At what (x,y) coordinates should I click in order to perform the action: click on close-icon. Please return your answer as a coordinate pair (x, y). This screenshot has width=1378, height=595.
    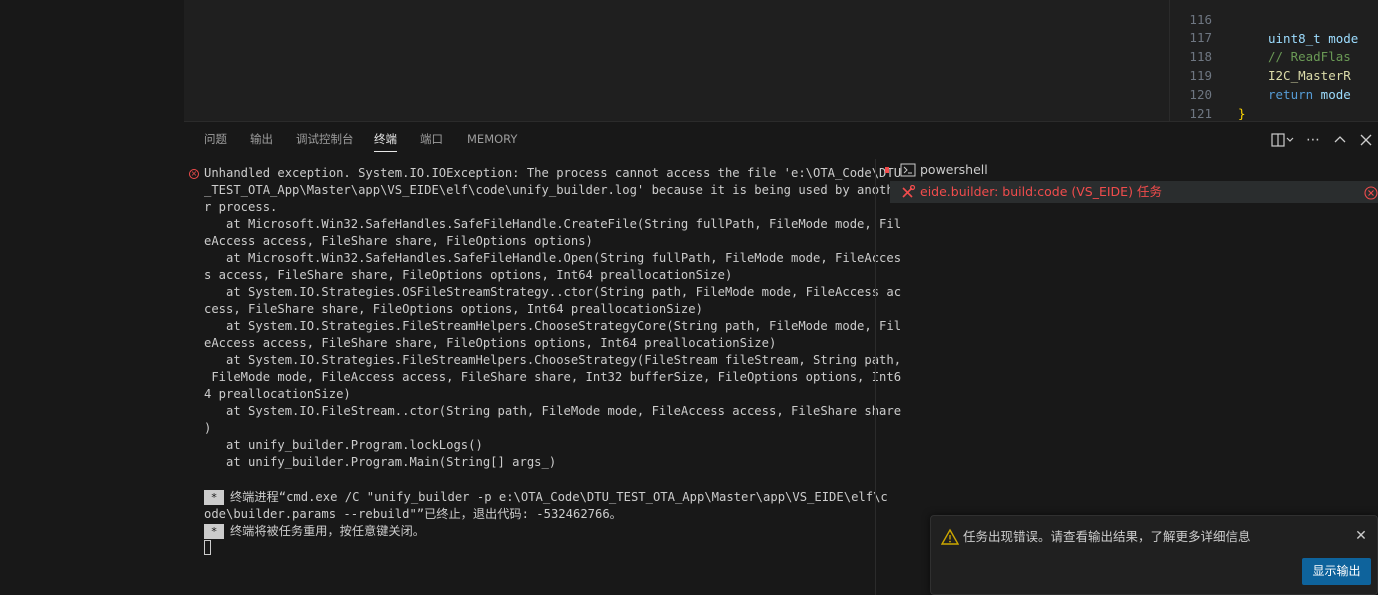
    Looking at the image, I should click on (1366, 140).